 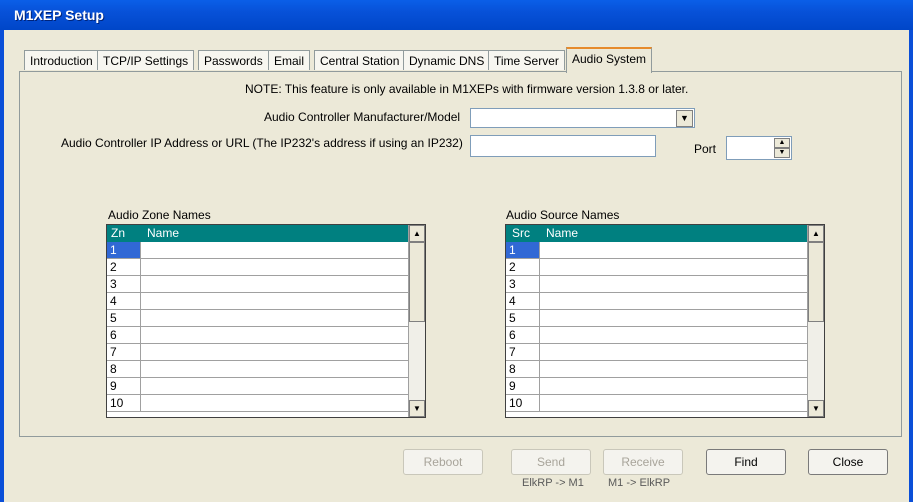 I want to click on tab-central-station: Central Station, so click(x=360, y=60).